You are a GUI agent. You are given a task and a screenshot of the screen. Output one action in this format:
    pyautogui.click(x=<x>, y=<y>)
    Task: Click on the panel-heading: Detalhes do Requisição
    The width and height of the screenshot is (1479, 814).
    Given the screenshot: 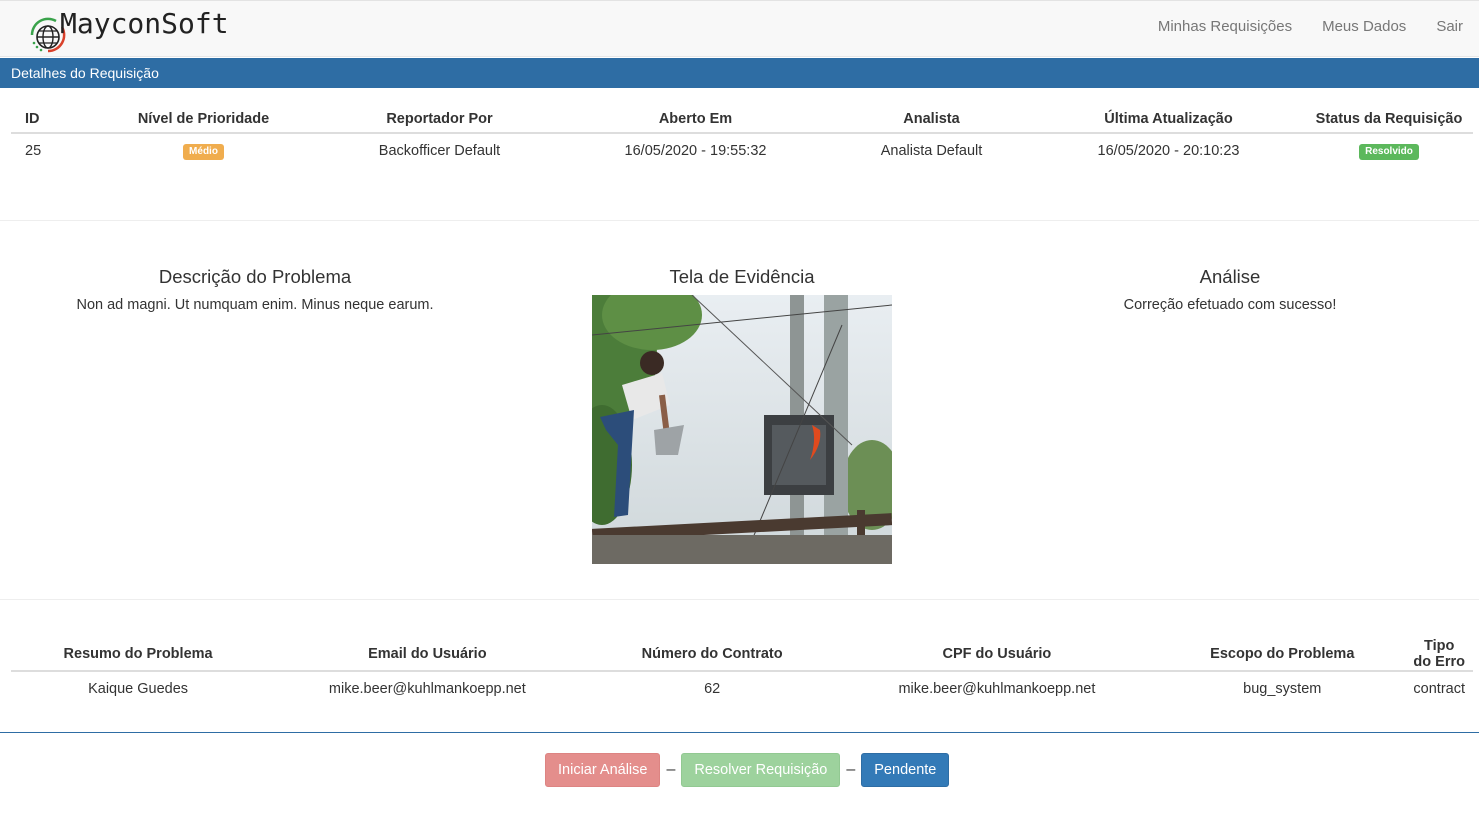 What is the action you would take?
    pyautogui.click(x=739, y=73)
    